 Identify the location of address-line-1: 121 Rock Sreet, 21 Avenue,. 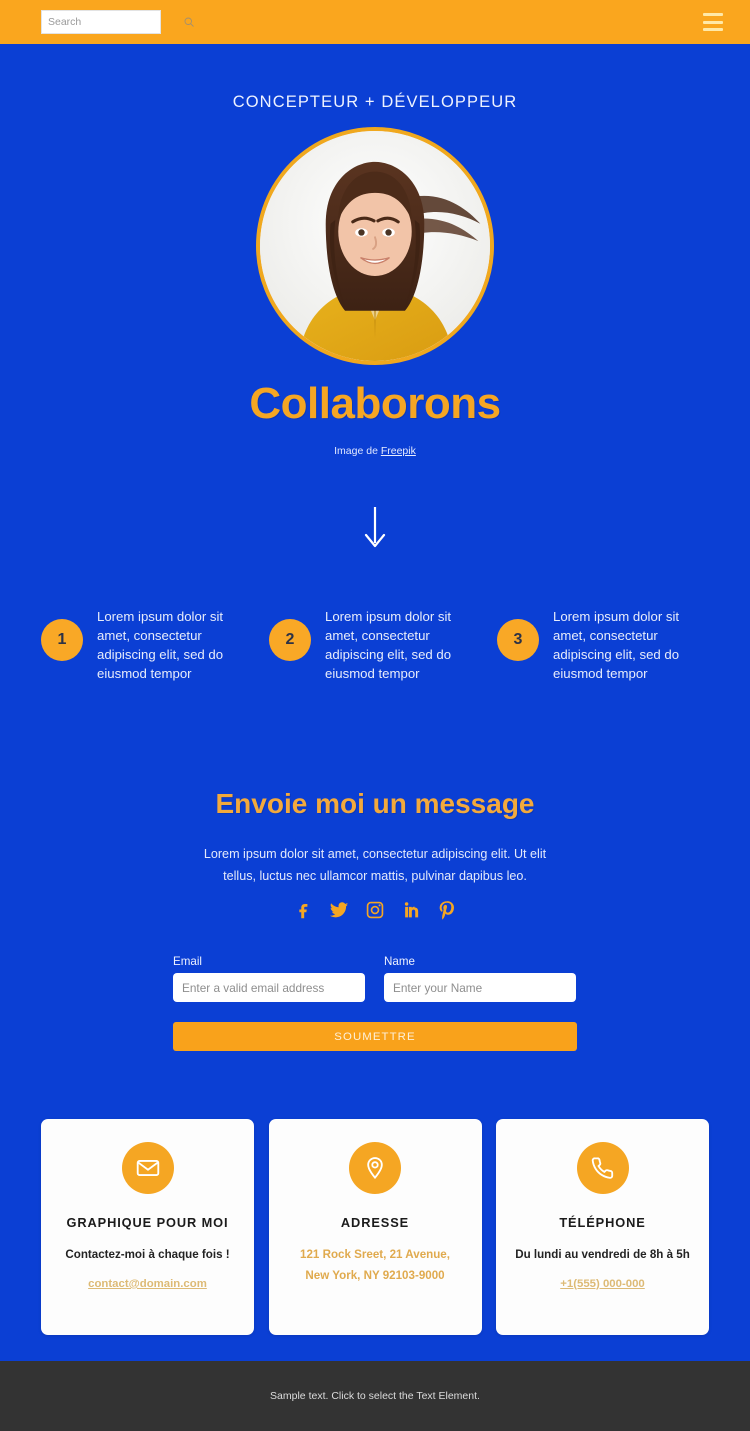
(375, 1254).